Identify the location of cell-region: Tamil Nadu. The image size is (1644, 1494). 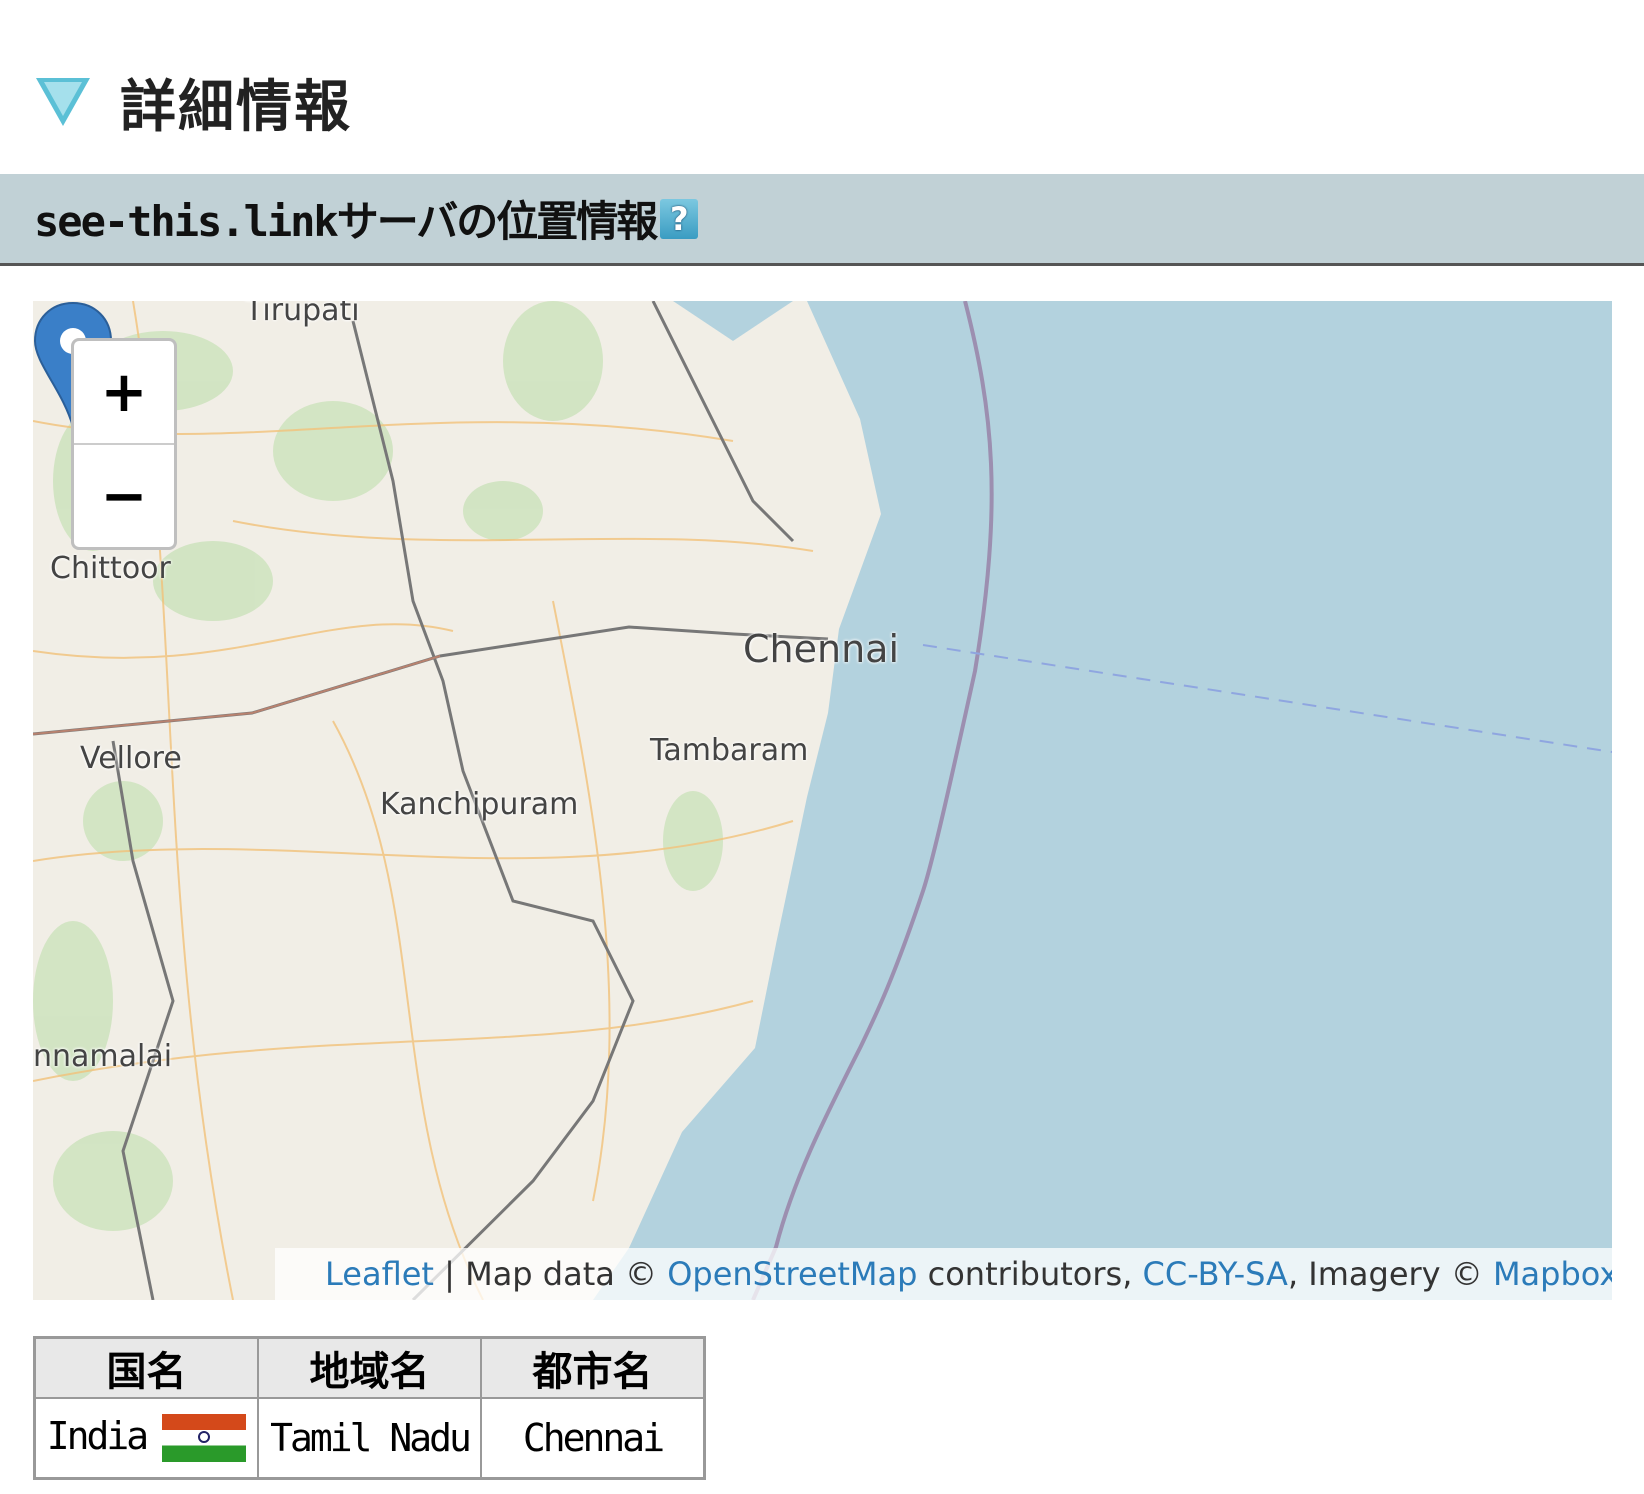
(369, 1438).